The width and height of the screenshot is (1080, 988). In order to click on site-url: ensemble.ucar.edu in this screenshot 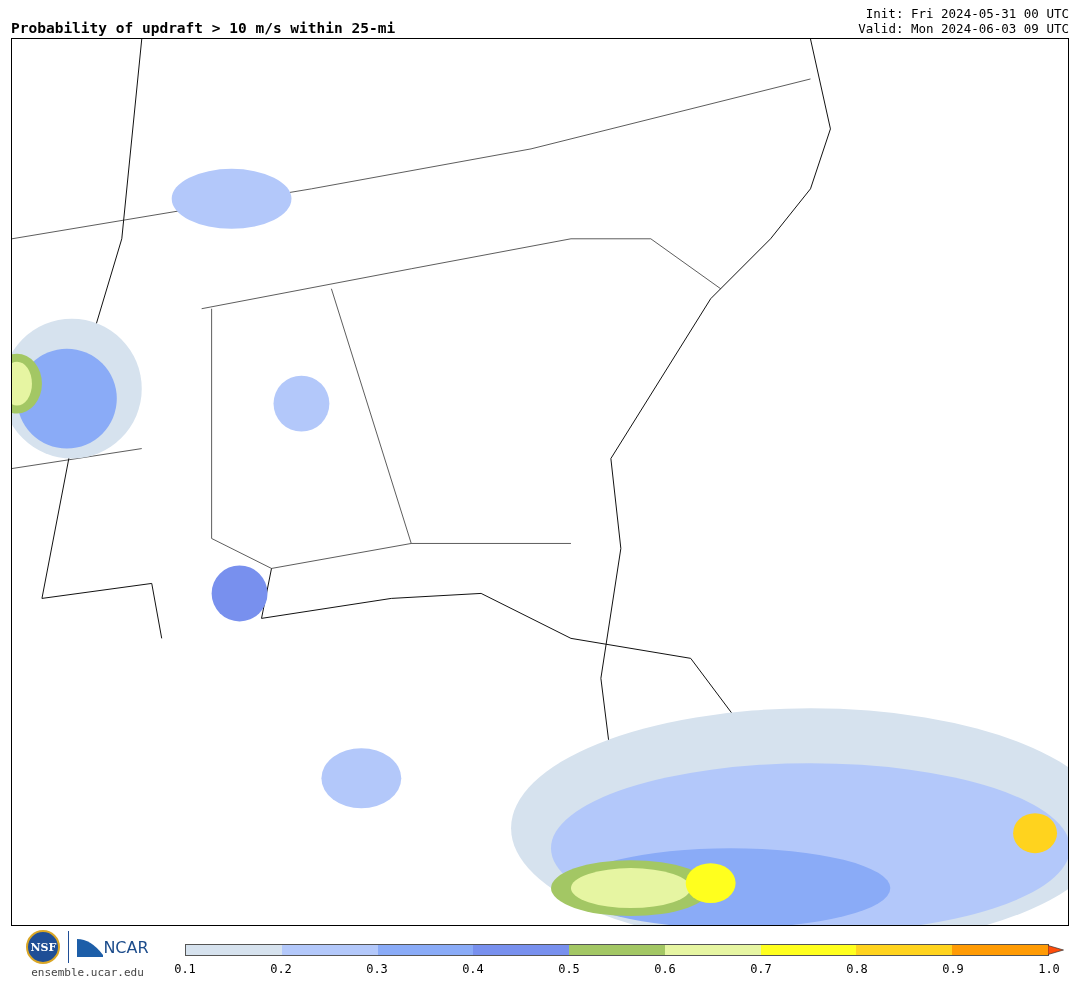, I will do `click(87, 973)`.